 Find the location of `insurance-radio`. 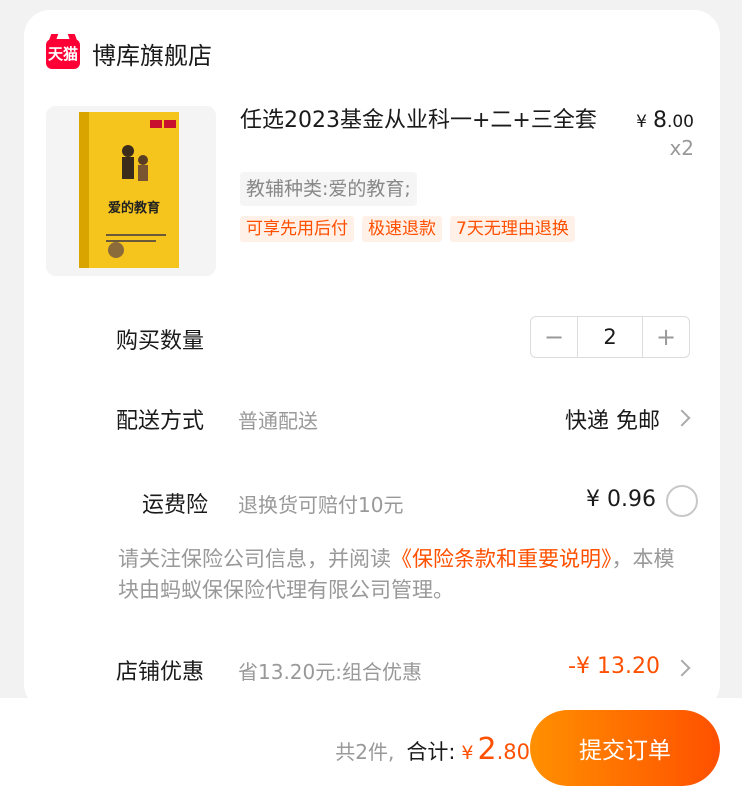

insurance-radio is located at coordinates (682, 501).